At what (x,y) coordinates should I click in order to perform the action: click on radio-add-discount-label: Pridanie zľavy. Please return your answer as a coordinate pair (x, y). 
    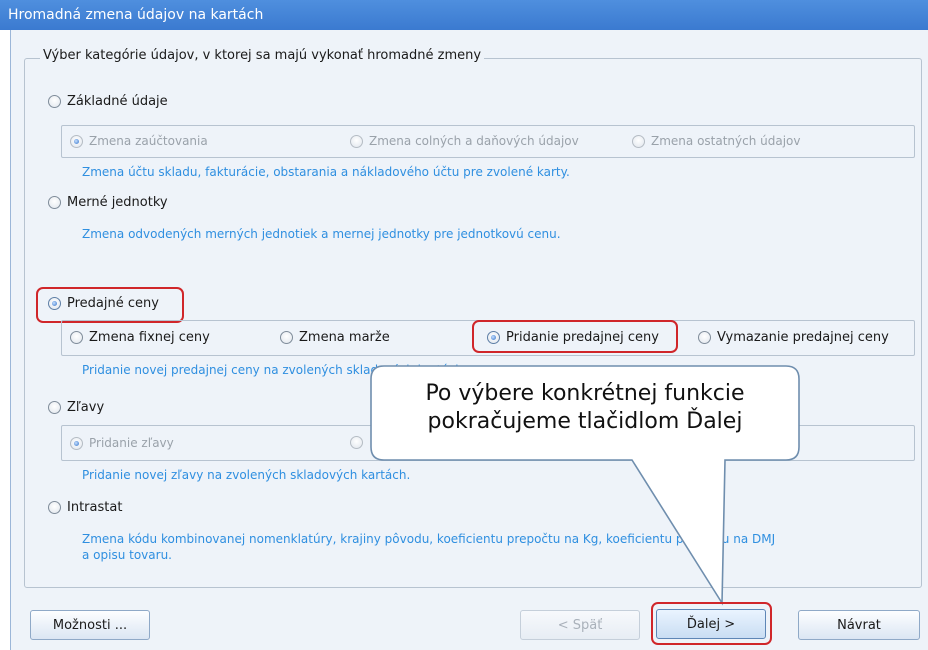
    Looking at the image, I should click on (131, 443).